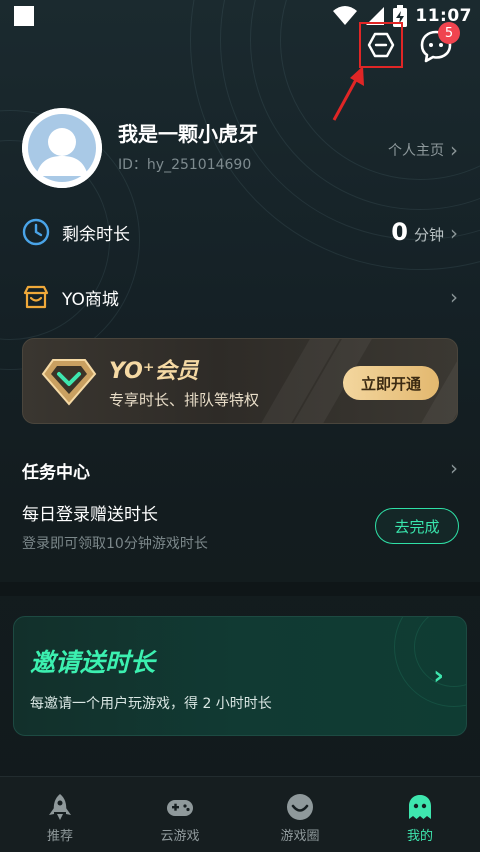 The height and width of the screenshot is (852, 480). Describe the element at coordinates (24, 16) in the screenshot. I see `notification-app-icon` at that location.